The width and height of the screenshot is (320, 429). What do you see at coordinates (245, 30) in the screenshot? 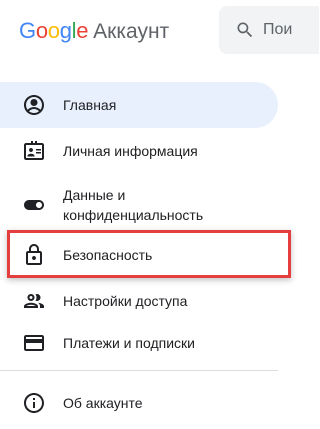
I see `search-icon` at bounding box center [245, 30].